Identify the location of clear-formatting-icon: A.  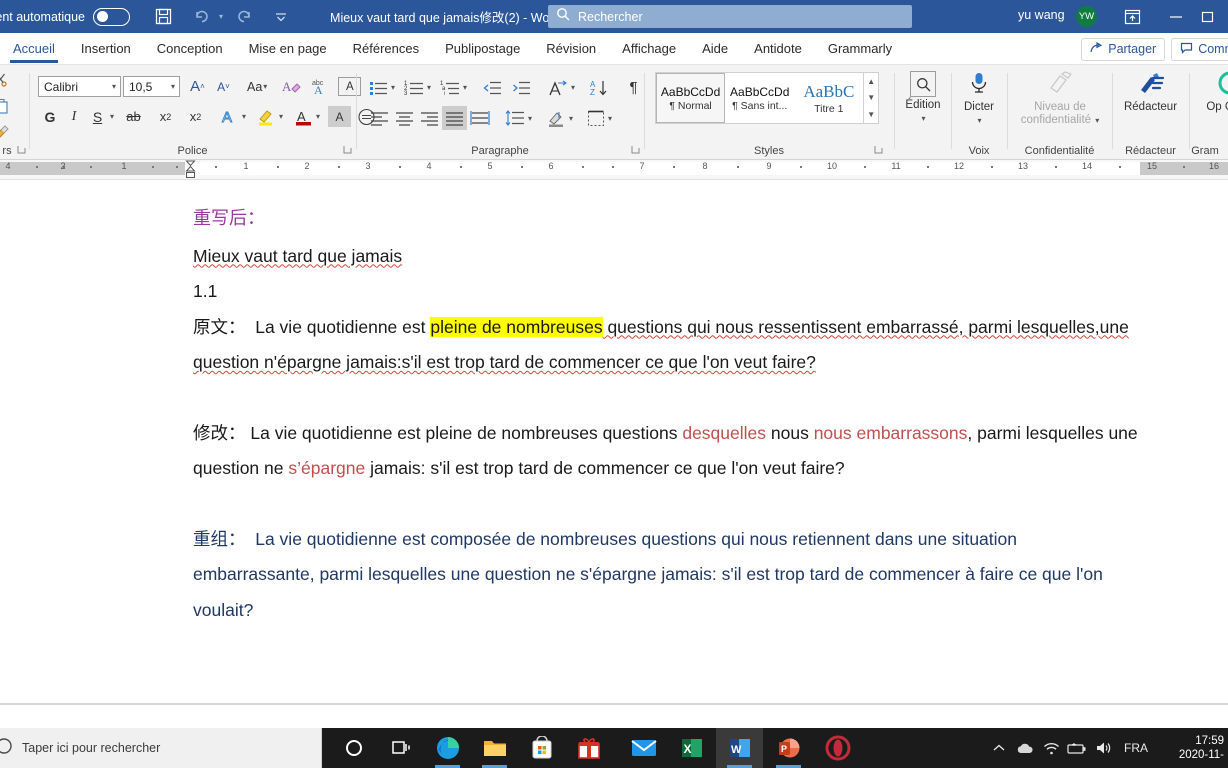
(292, 86).